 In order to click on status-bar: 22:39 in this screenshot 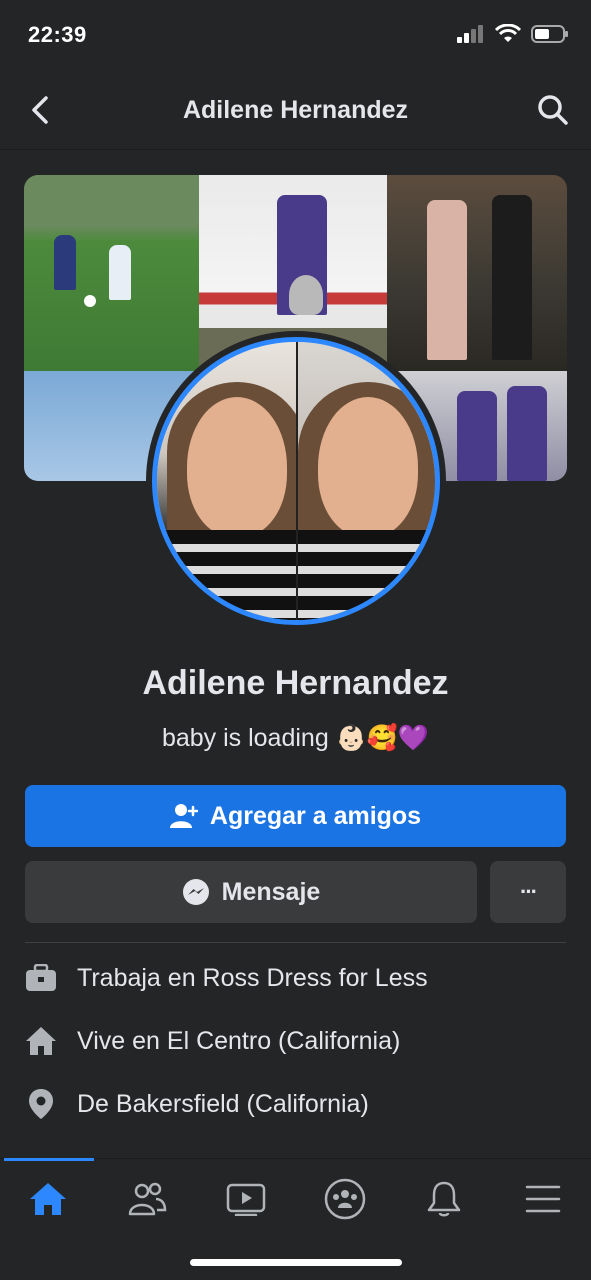, I will do `click(295, 36)`.